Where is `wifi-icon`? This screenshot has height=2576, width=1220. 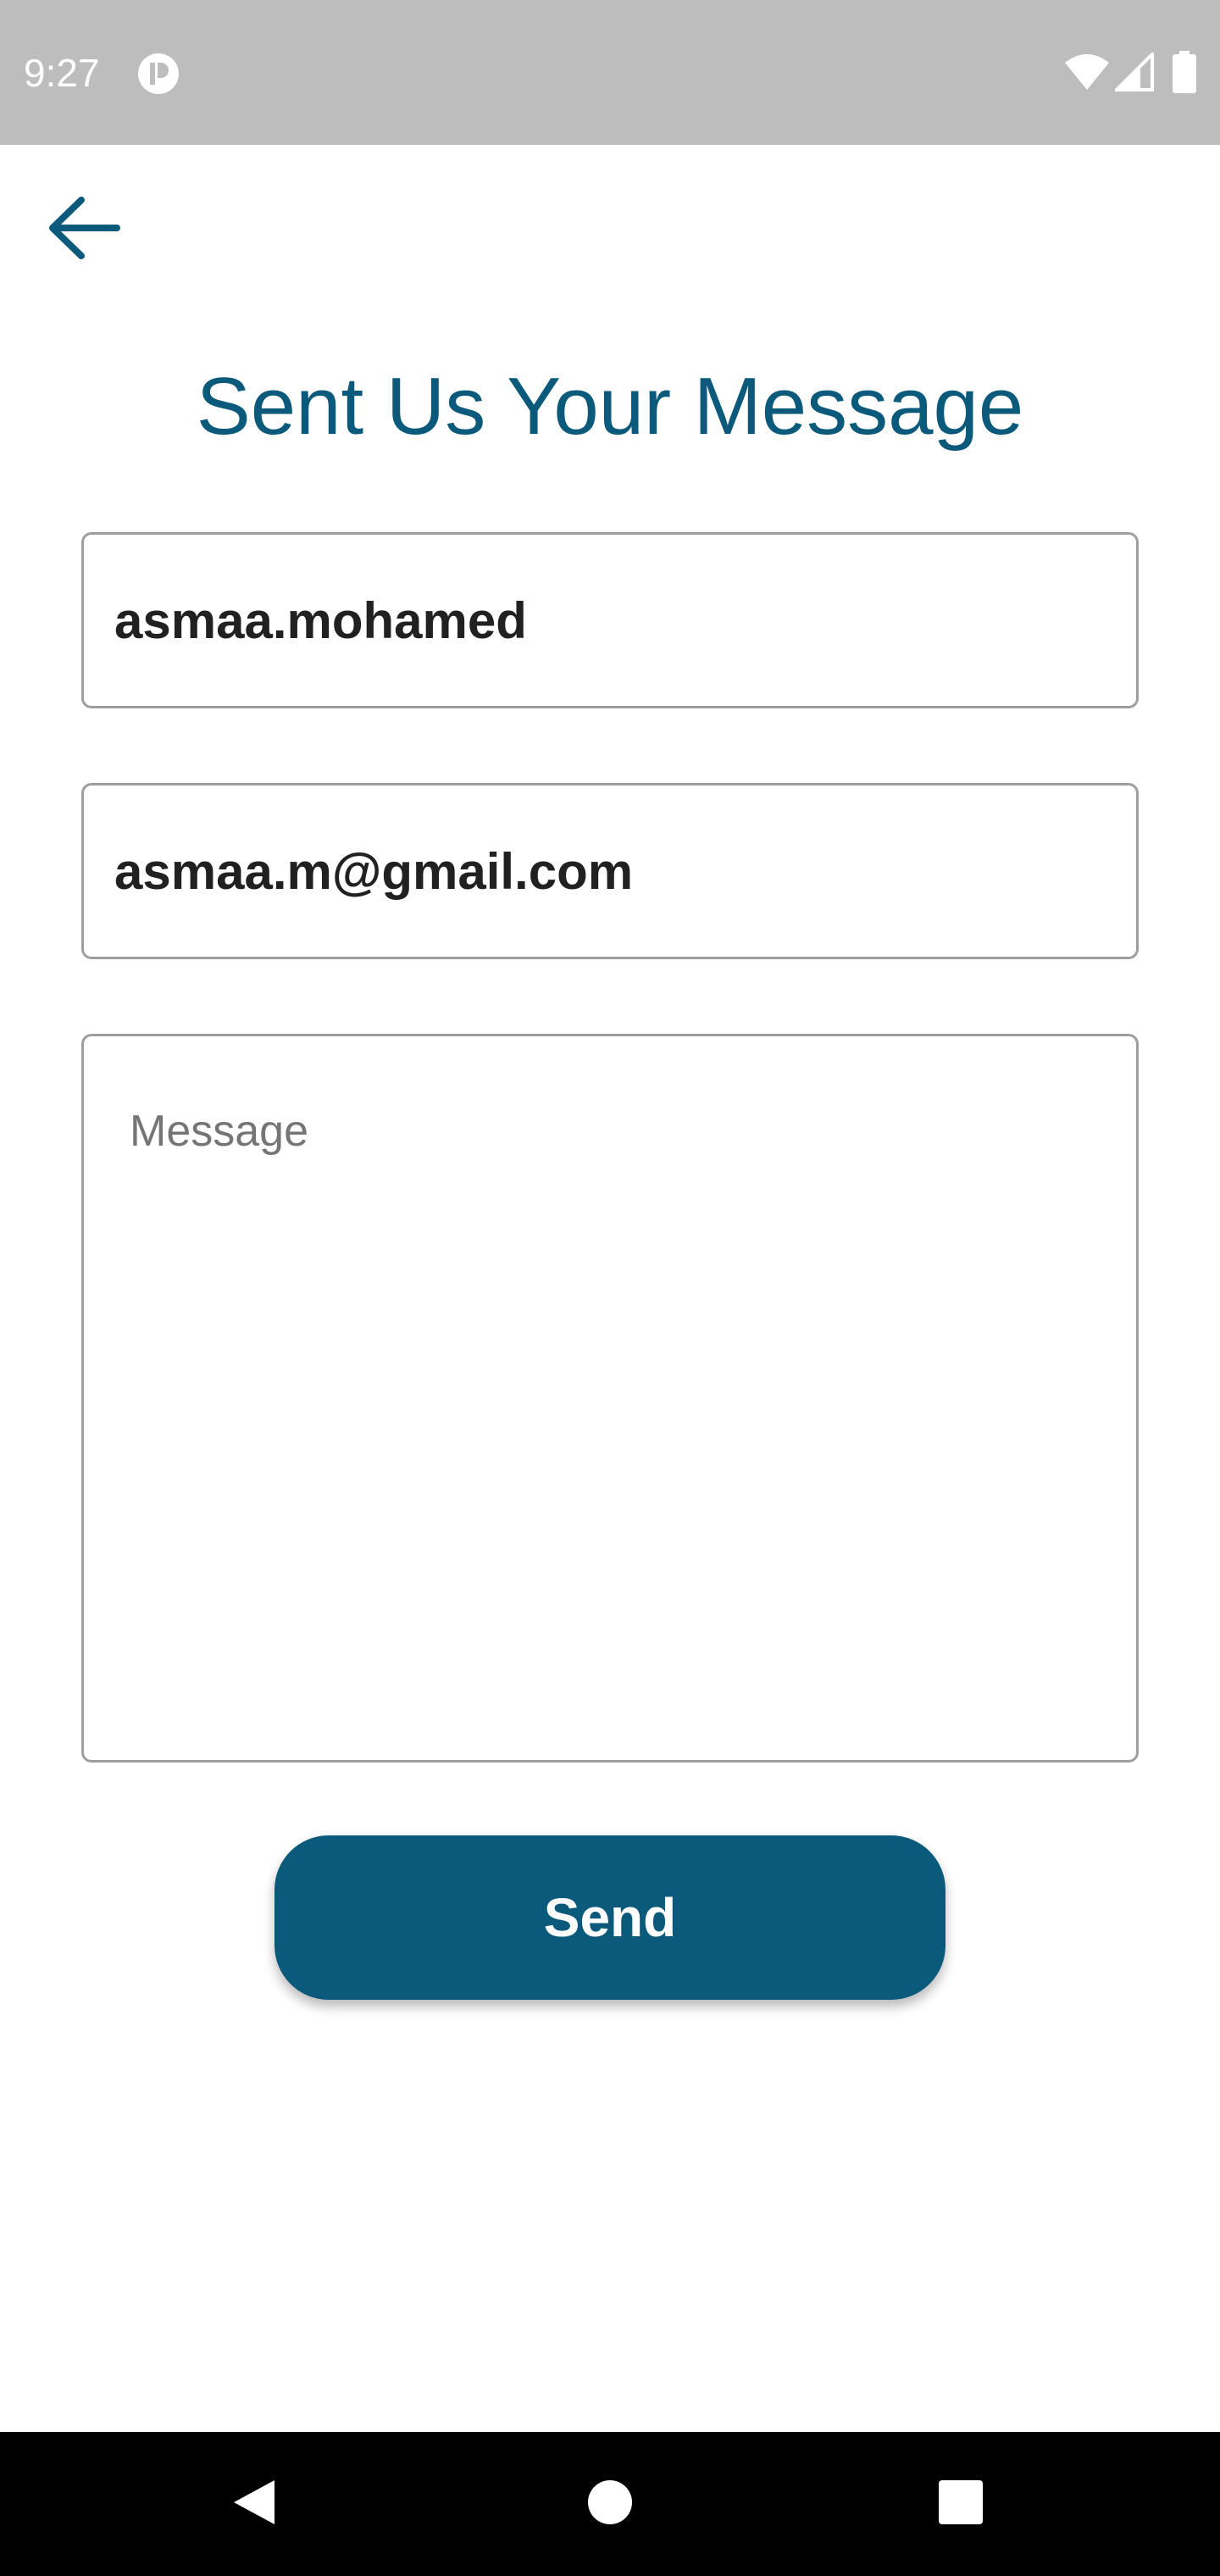
wifi-icon is located at coordinates (1087, 72).